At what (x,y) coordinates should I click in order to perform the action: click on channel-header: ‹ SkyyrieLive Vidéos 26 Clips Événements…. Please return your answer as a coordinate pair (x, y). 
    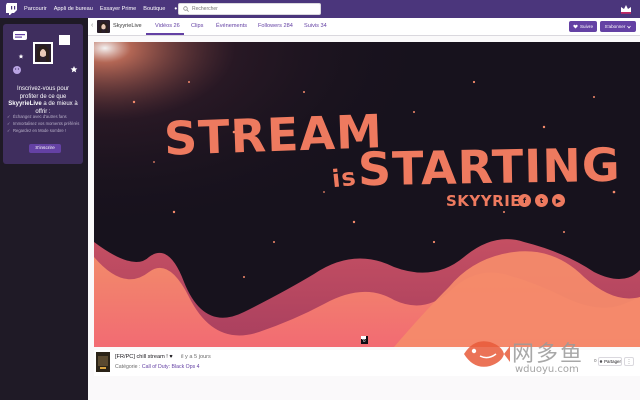
    Looking at the image, I should click on (364, 27).